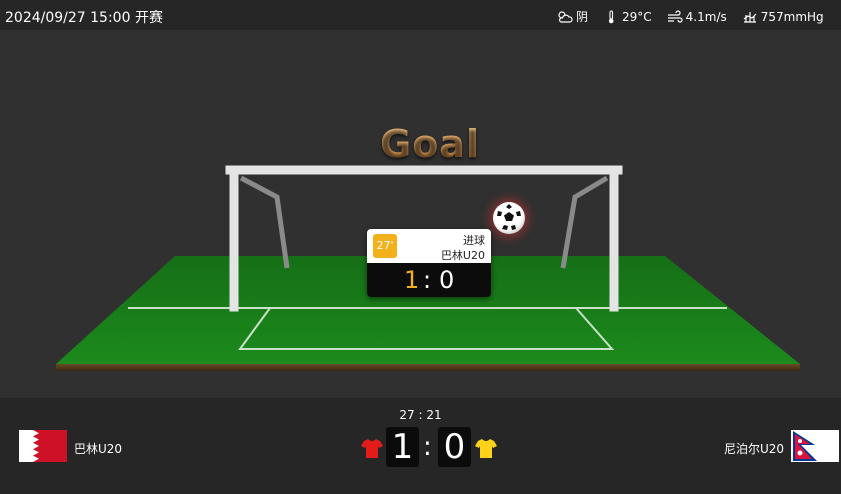 The height and width of the screenshot is (494, 841). I want to click on event-team: 巴林U20, so click(462, 255).